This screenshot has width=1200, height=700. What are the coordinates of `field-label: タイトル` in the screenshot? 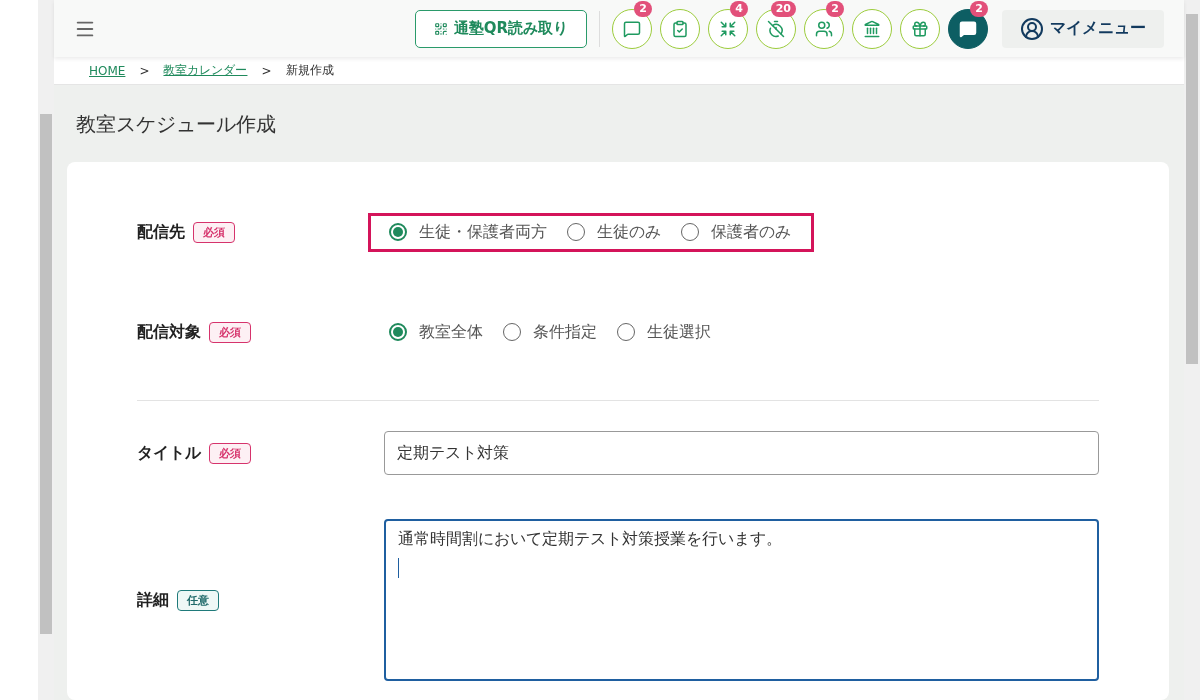 It's located at (169, 453).